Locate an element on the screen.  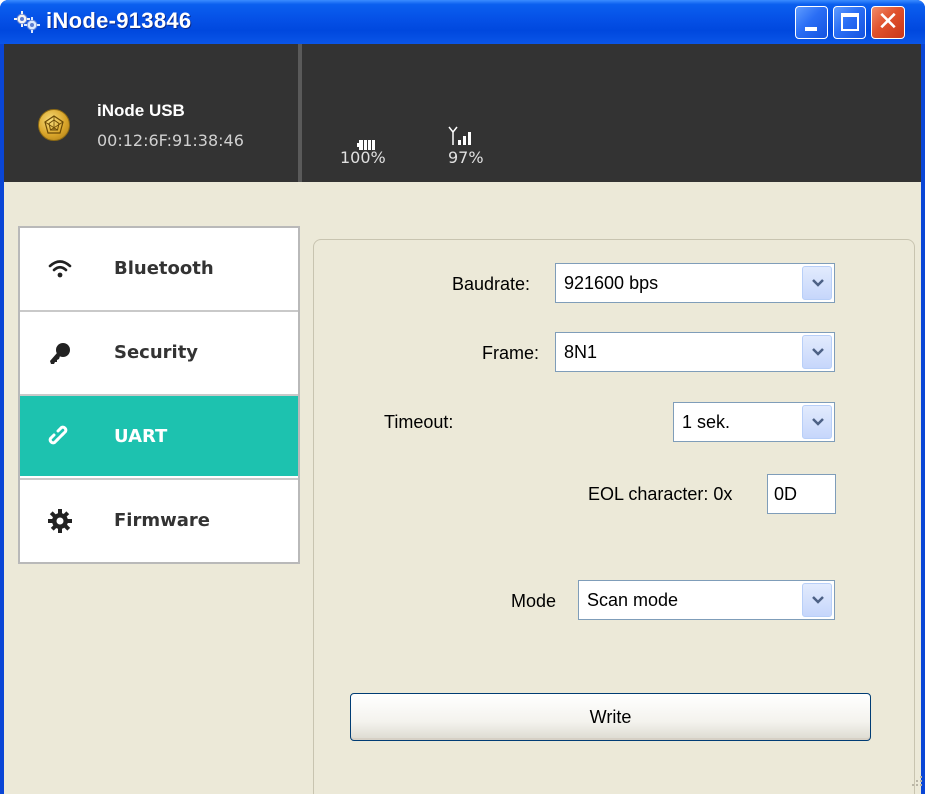
title-bar: iNode-913846 ✕ is located at coordinates (462, 22).